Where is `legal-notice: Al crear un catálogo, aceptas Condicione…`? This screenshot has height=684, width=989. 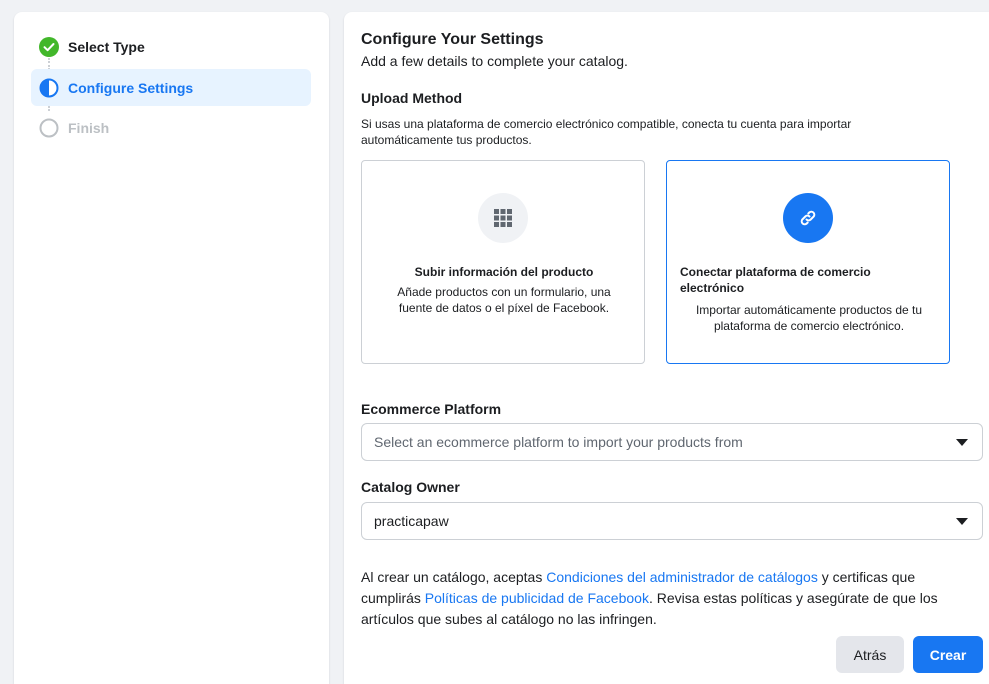 legal-notice: Al crear un catálogo, aceptas Condicione… is located at coordinates (666, 598).